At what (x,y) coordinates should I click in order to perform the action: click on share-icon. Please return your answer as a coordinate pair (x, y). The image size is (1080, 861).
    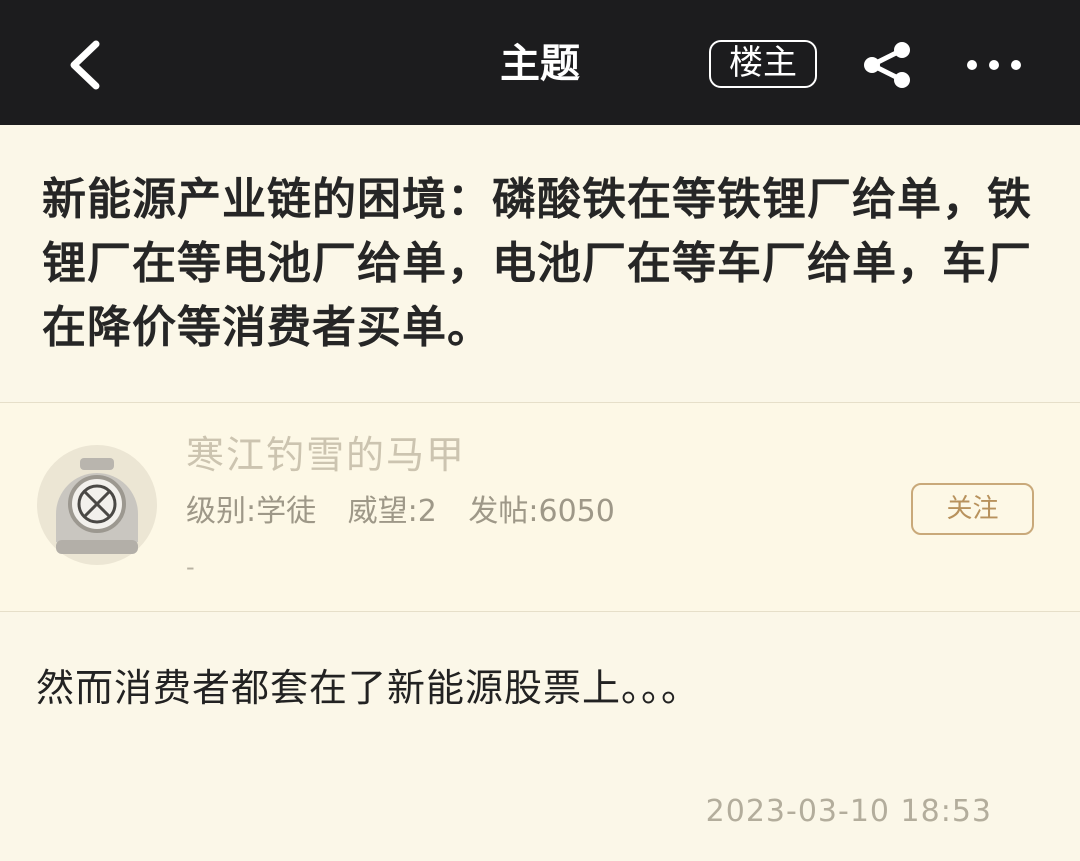
    Looking at the image, I should click on (887, 65).